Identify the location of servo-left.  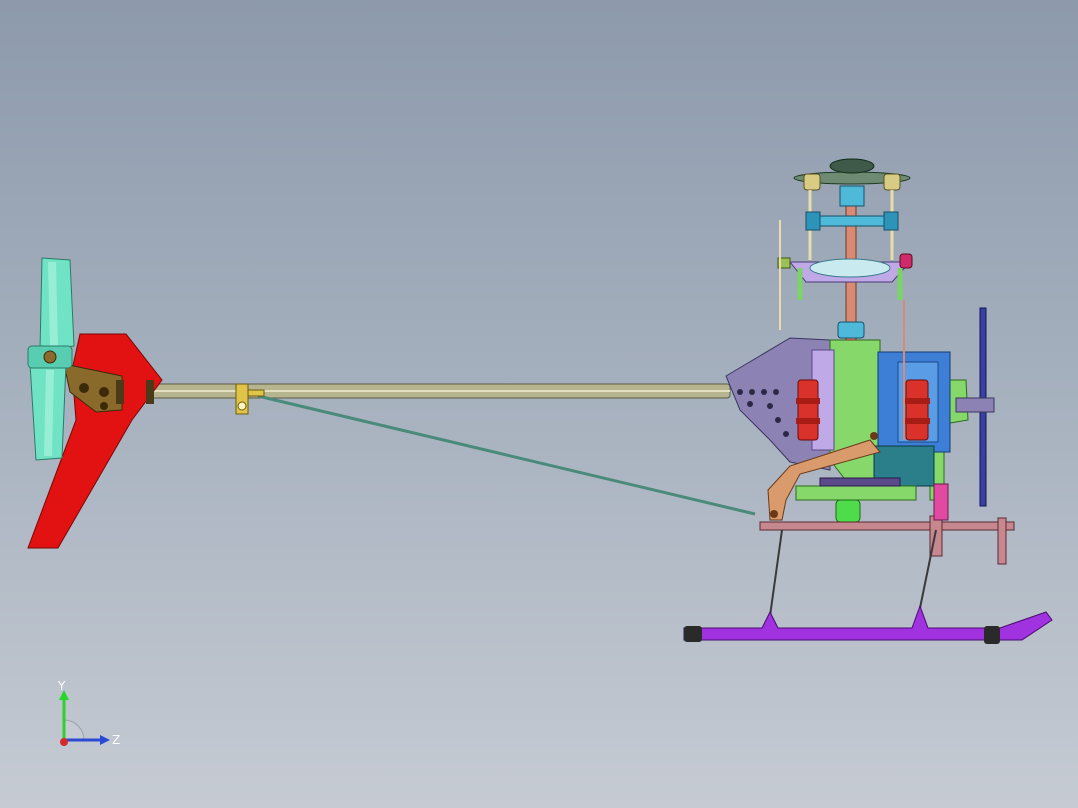
(808, 410).